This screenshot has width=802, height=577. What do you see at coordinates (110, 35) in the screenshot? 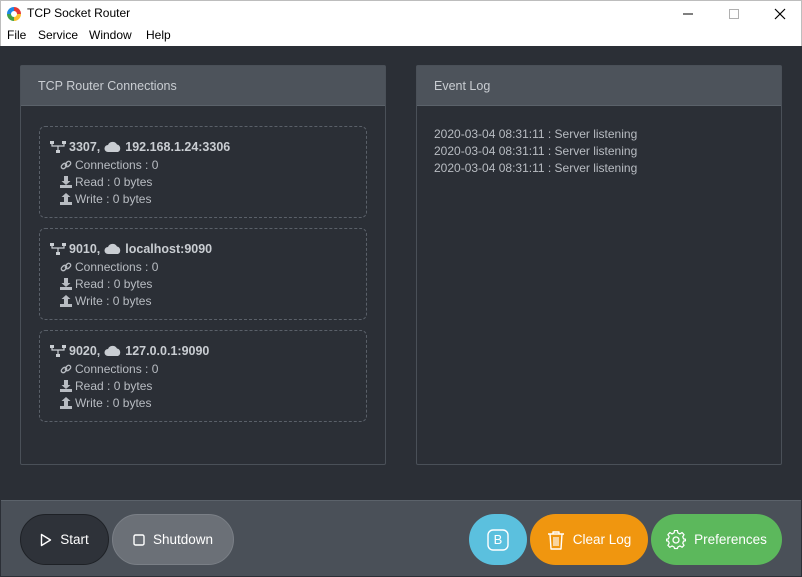
I see `menu-window: Window` at bounding box center [110, 35].